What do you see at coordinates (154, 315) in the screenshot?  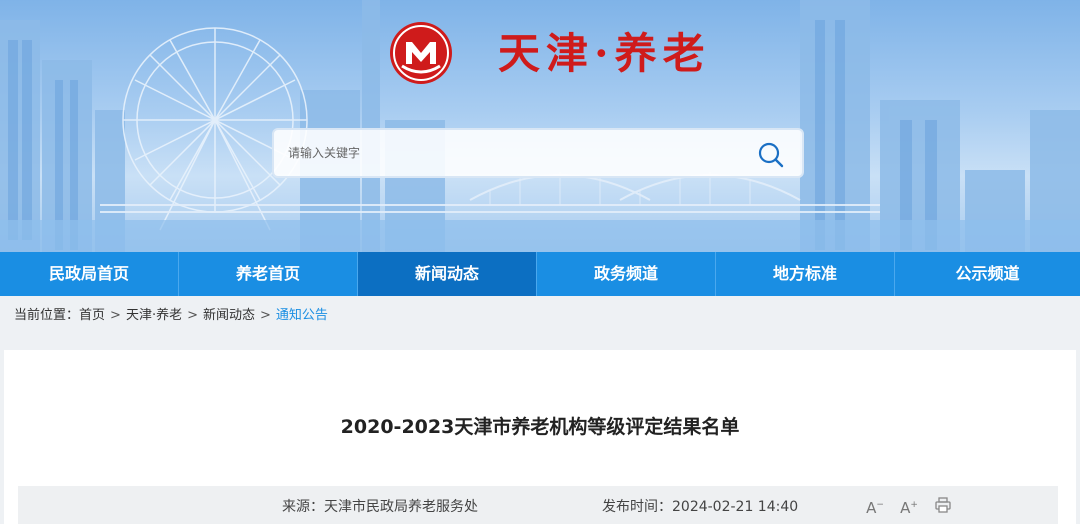 I see `breadcrumb-elderly-care: 天津·养老` at bounding box center [154, 315].